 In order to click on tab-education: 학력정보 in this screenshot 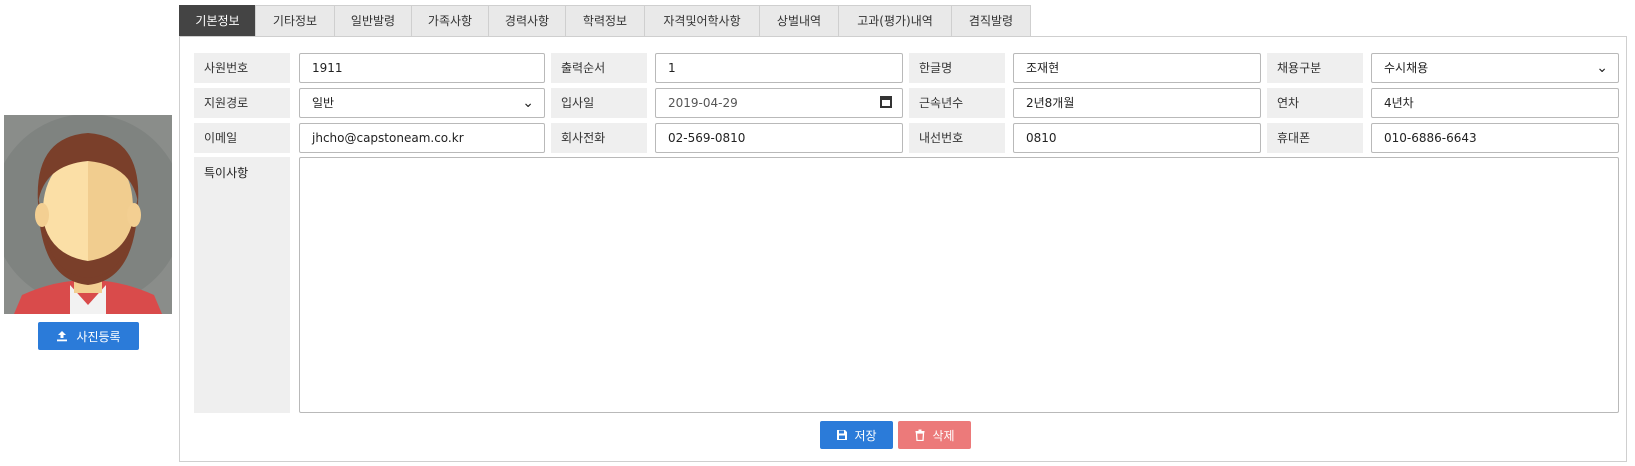, I will do `click(605, 20)`.